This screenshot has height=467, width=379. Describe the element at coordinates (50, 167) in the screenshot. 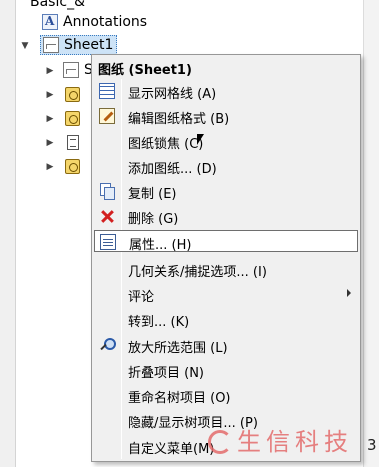

I see `child-expand-toggle-5: ▶` at that location.